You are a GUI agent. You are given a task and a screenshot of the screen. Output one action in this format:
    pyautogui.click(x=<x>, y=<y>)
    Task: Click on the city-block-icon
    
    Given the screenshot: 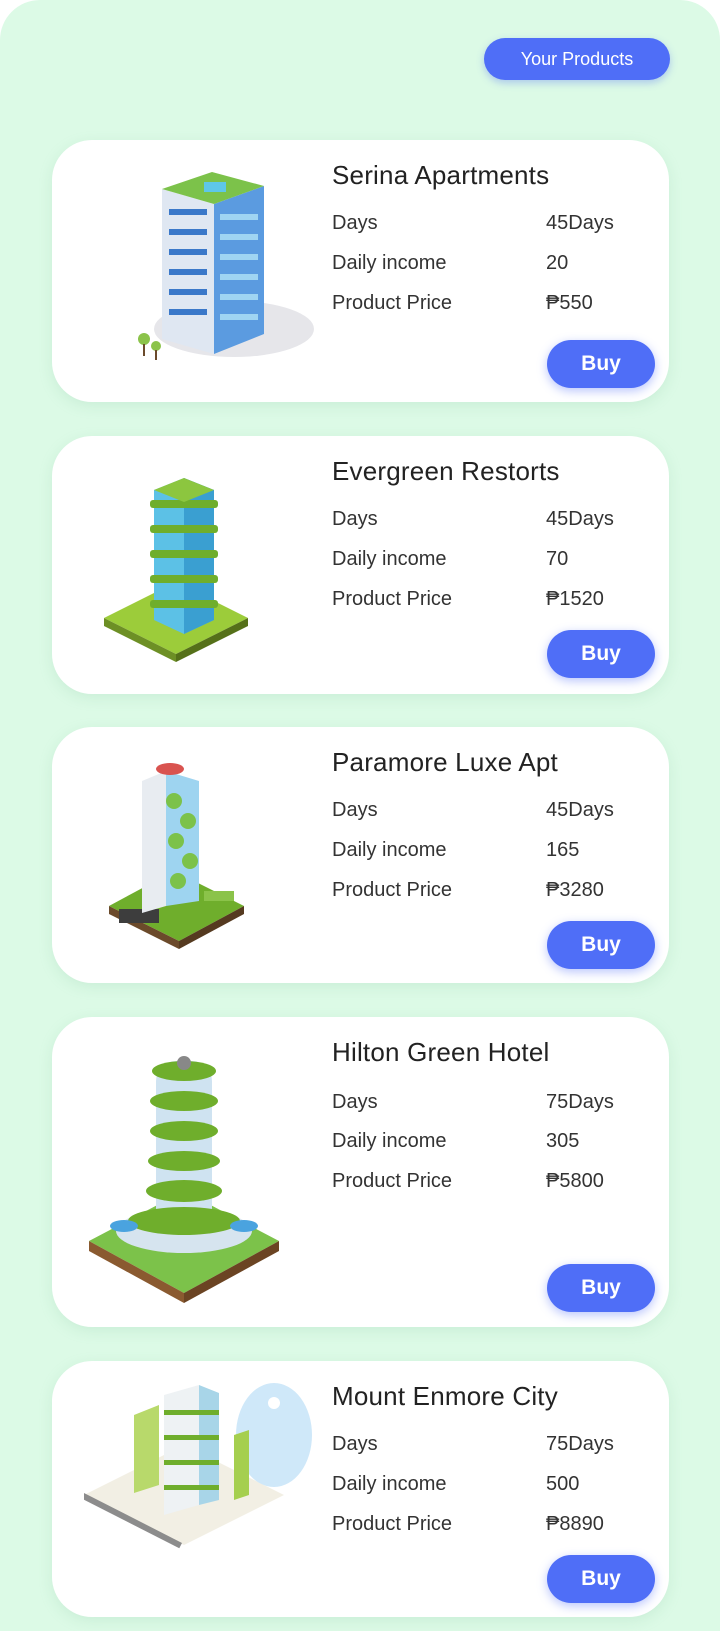 What is the action you would take?
    pyautogui.click(x=209, y=1465)
    